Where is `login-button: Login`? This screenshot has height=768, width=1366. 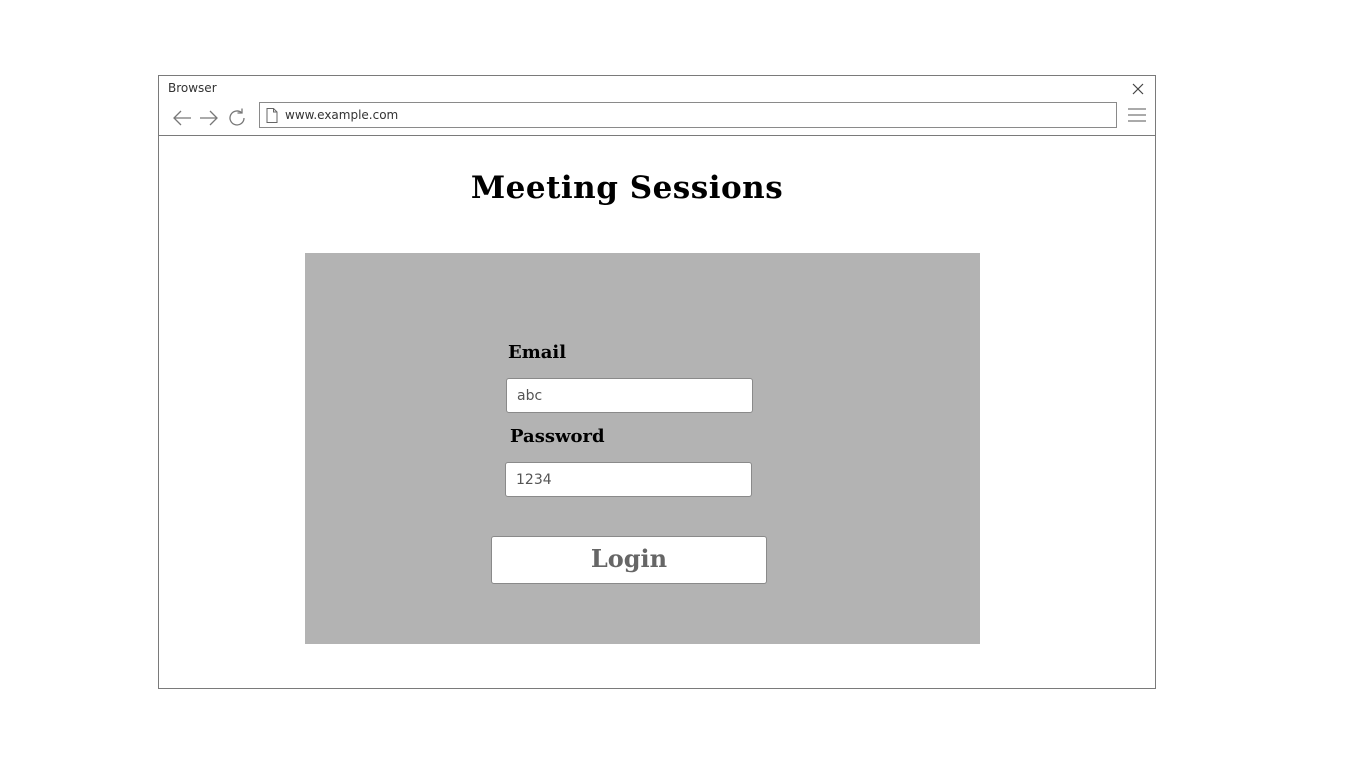
login-button: Login is located at coordinates (629, 560).